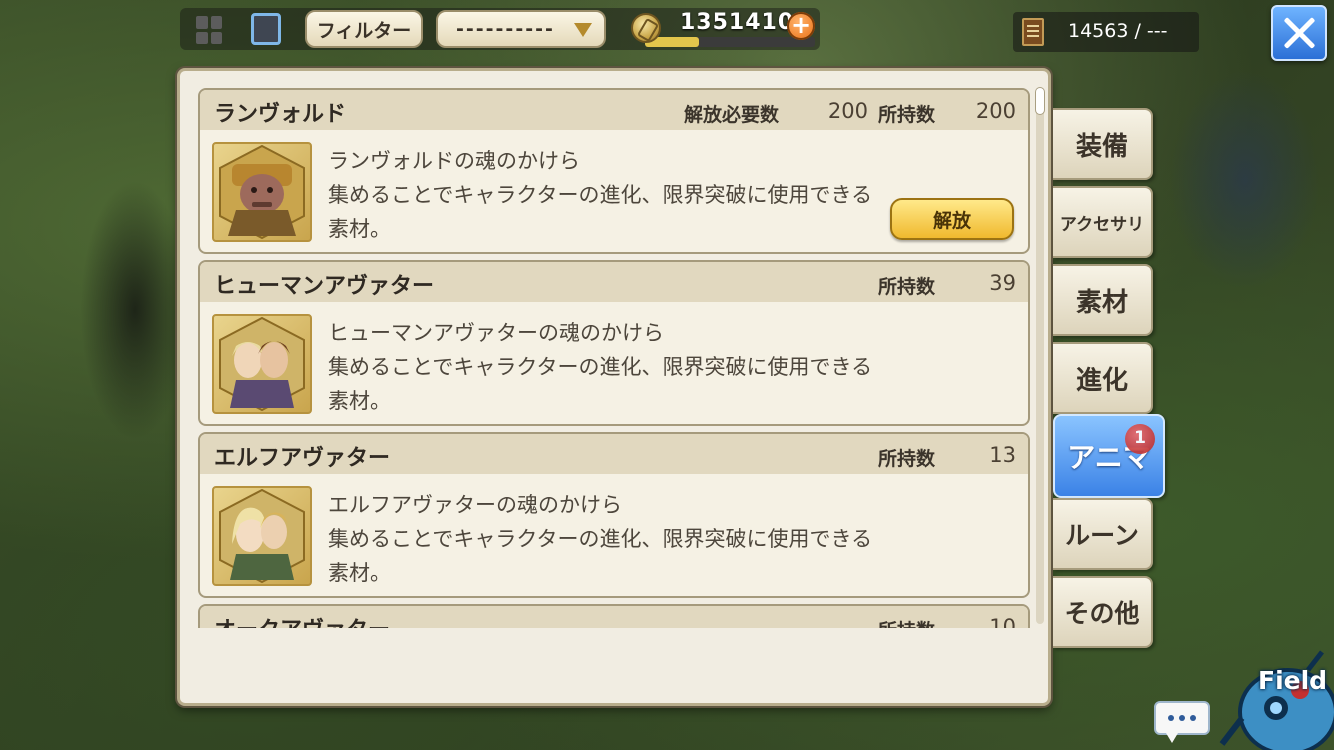  I want to click on notification-badge: 1, so click(1140, 439).